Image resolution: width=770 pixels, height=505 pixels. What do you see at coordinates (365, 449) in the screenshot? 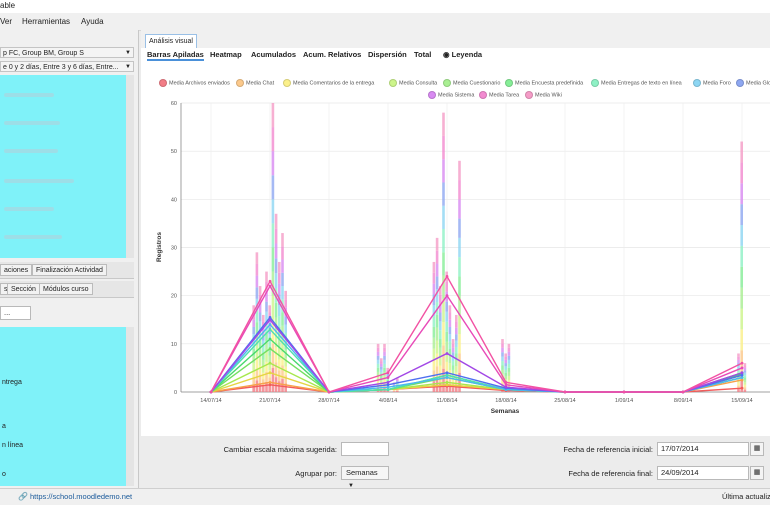
I see `scale-input` at bounding box center [365, 449].